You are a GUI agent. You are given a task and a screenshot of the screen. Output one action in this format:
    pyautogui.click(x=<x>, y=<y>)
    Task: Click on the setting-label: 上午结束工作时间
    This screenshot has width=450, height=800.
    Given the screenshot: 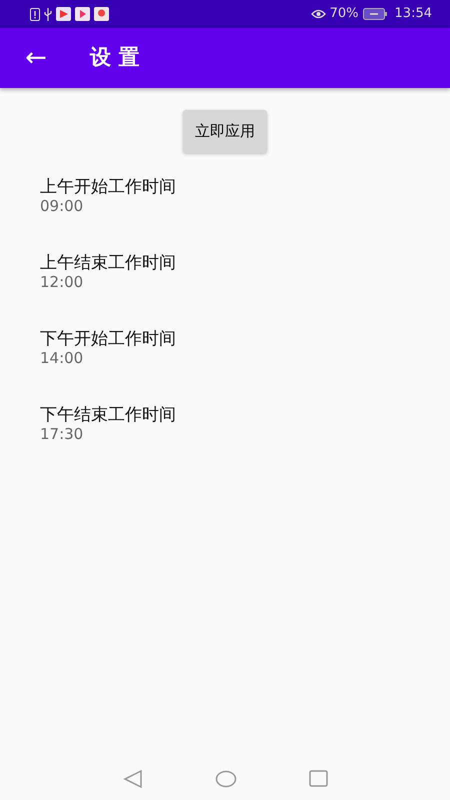 What is the action you would take?
    pyautogui.click(x=108, y=262)
    